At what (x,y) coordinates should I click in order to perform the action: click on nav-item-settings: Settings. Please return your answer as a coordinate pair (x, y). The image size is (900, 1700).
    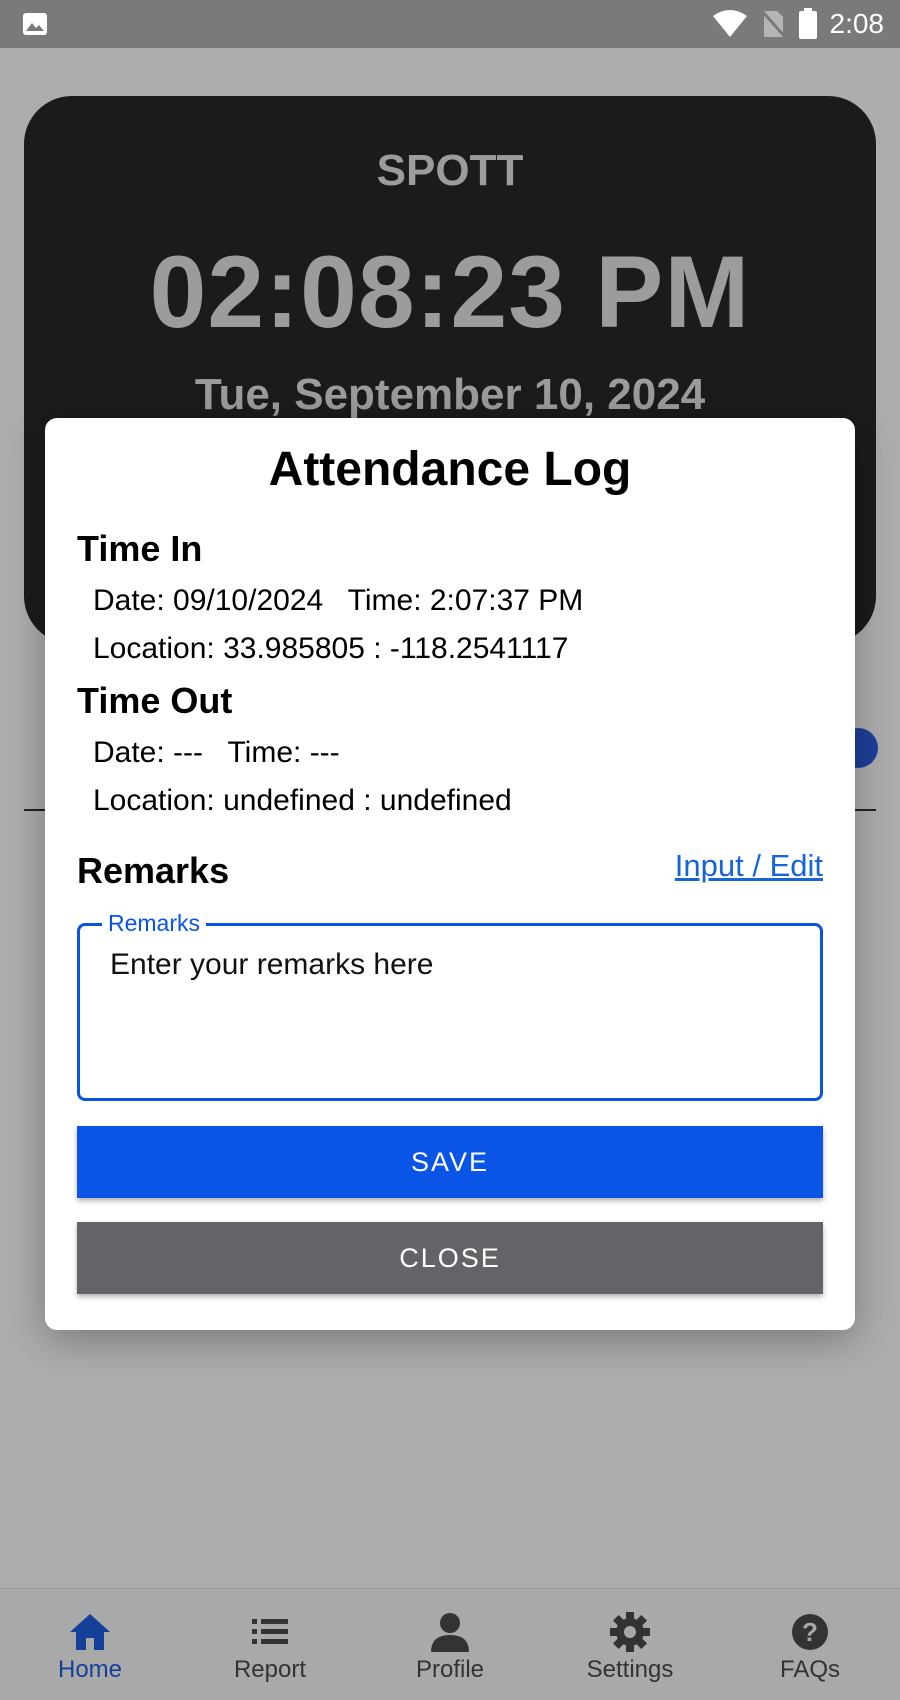
    Looking at the image, I should click on (630, 1644).